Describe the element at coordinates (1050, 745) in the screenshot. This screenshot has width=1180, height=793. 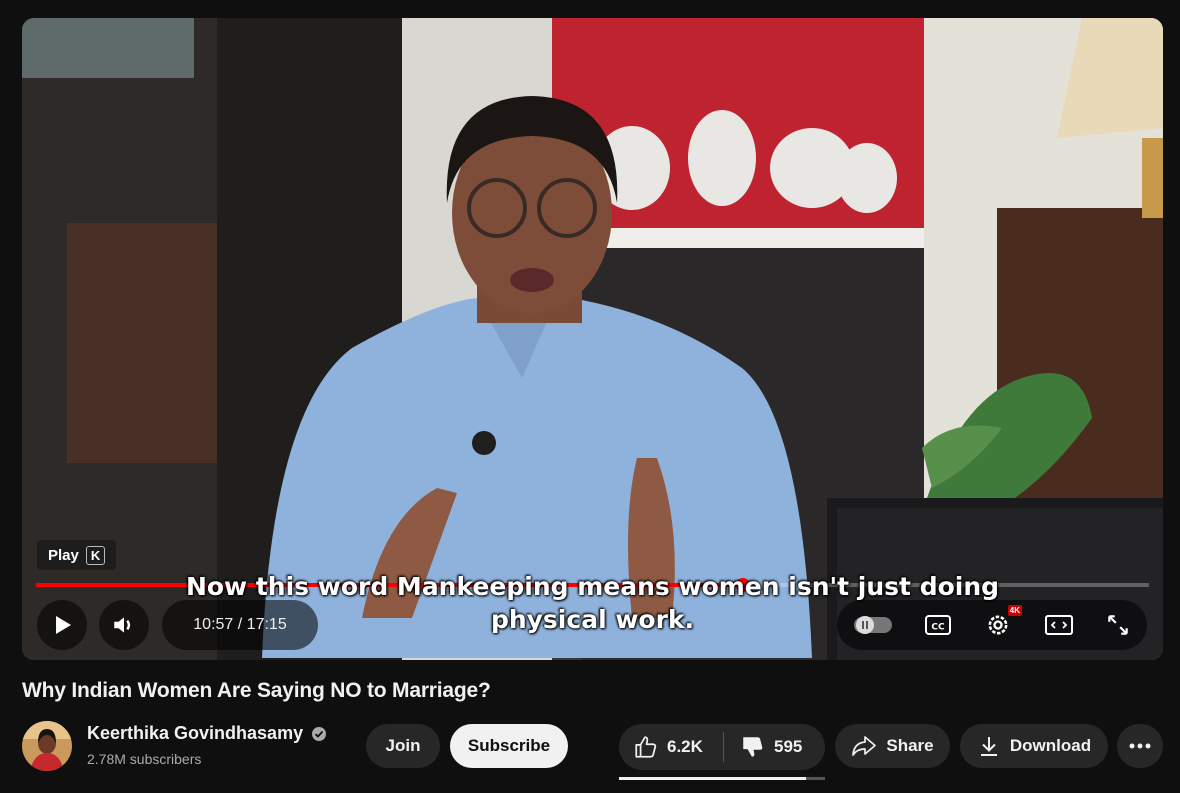
I see `download-label: Download` at that location.